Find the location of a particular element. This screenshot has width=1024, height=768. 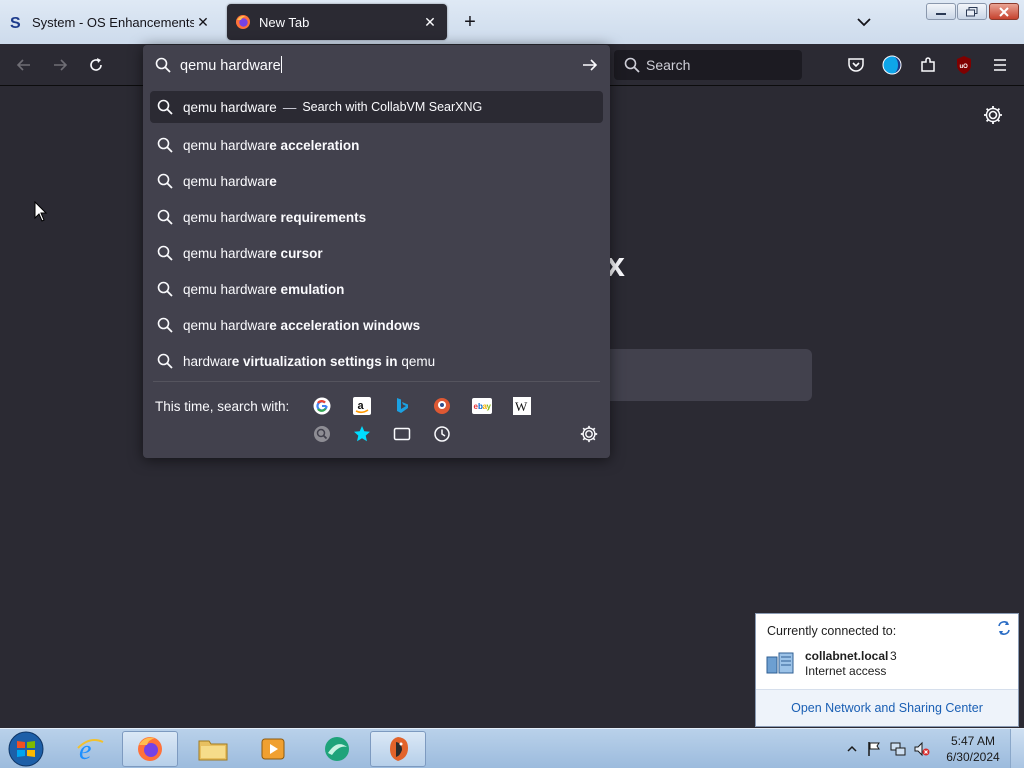

taskbar-clock: 5:47 AM 6/30/2024 is located at coordinates (973, 749).